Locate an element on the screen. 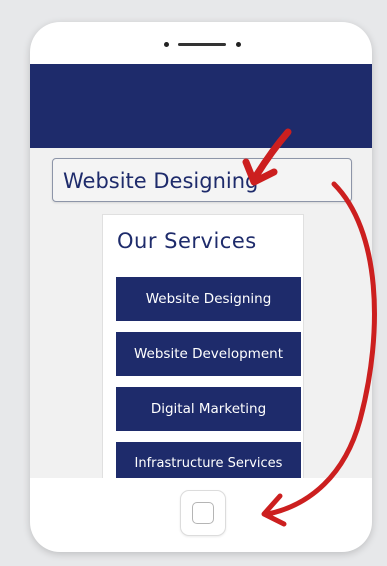 The width and height of the screenshot is (387, 566). home-button-inner is located at coordinates (203, 513).